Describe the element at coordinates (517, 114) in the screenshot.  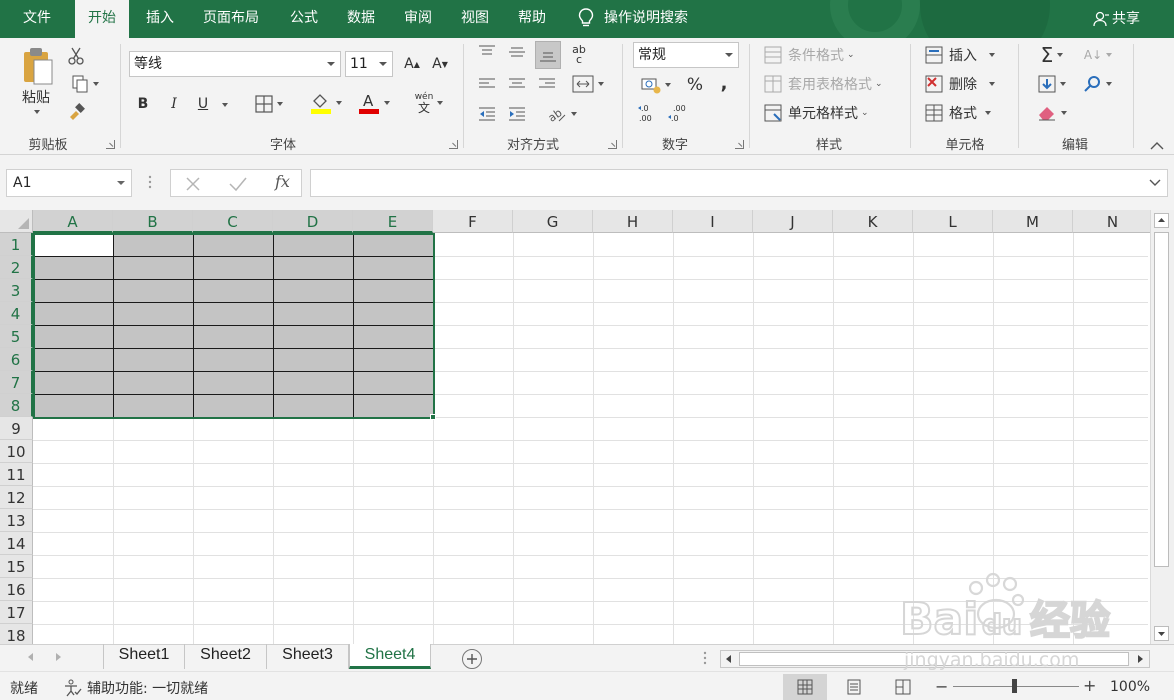
I see `increase-indent-button` at that location.